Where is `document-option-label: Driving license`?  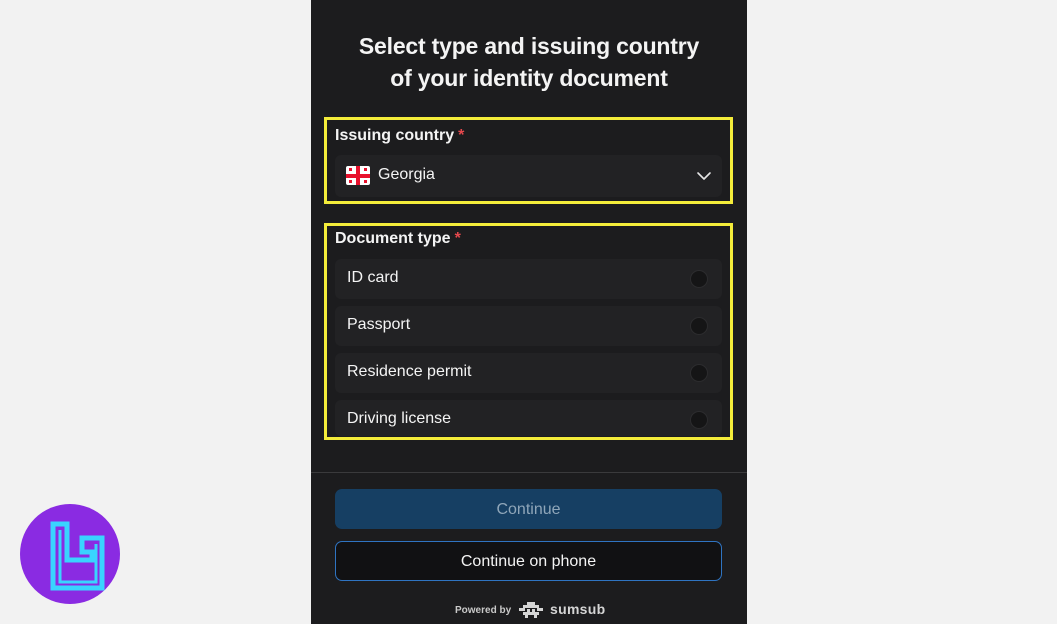
document-option-label: Driving license is located at coordinates (399, 418).